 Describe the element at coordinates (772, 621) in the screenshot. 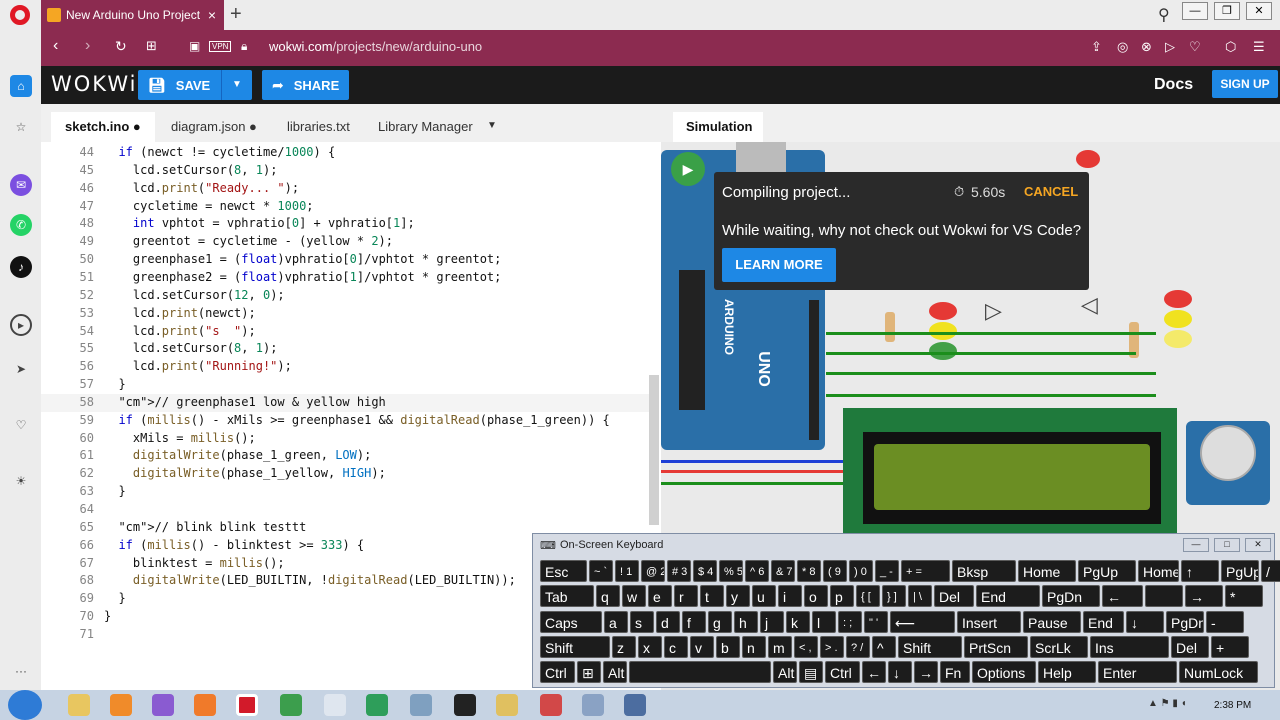

I see `osk-key: j` at that location.